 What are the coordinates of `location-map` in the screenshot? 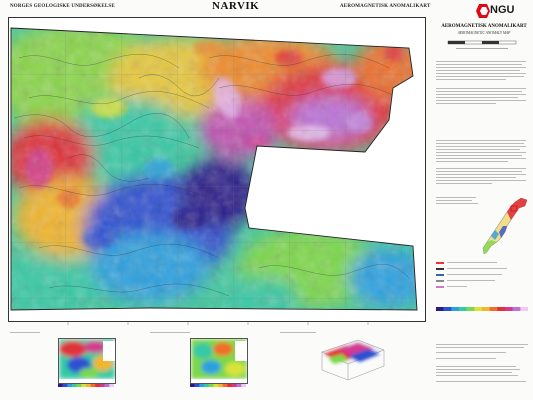 It's located at (505, 226).